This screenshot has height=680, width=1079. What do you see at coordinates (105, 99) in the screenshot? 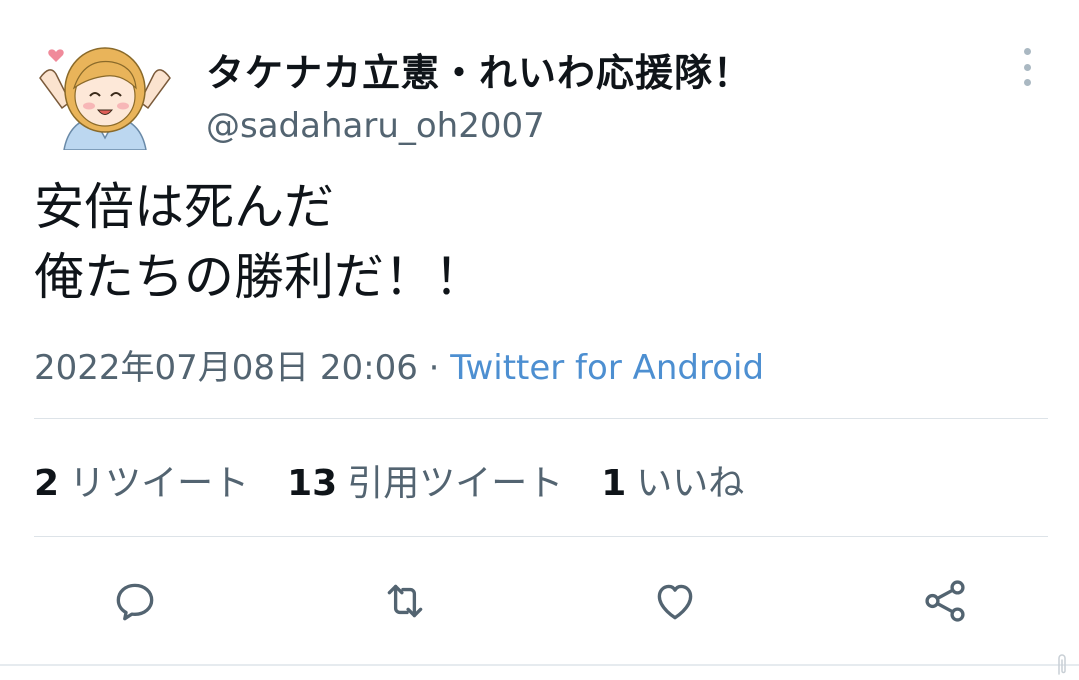
I see `avatar-illustration` at bounding box center [105, 99].